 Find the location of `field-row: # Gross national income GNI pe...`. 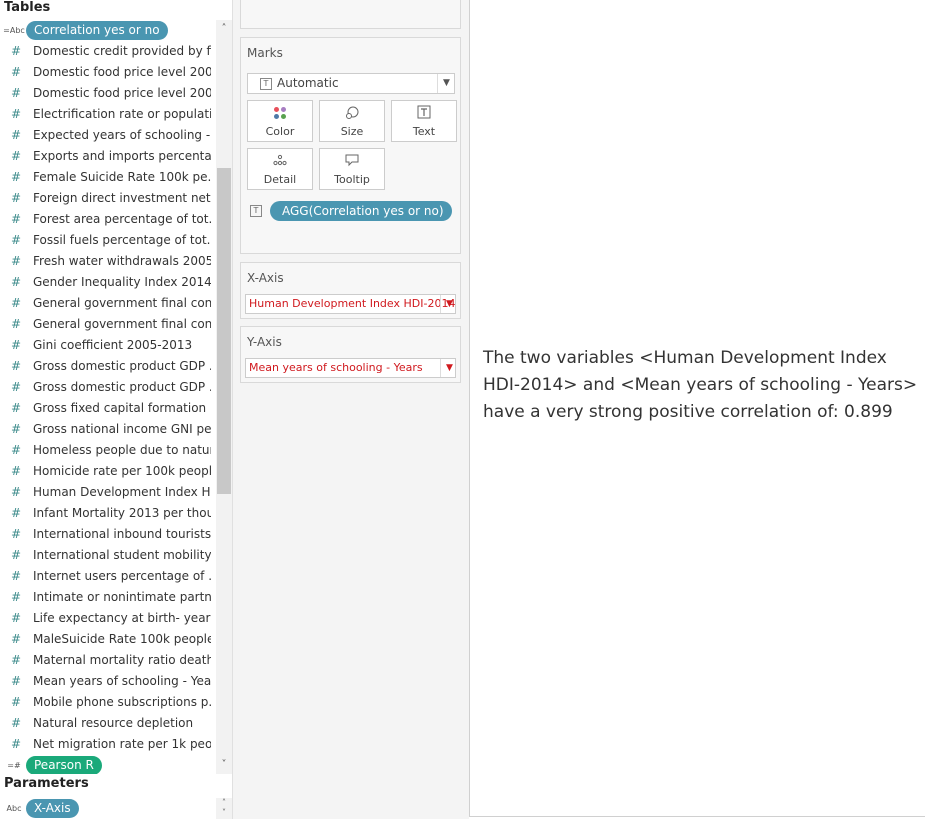

field-row: # Gross national income GNI pe... is located at coordinates (108, 429).